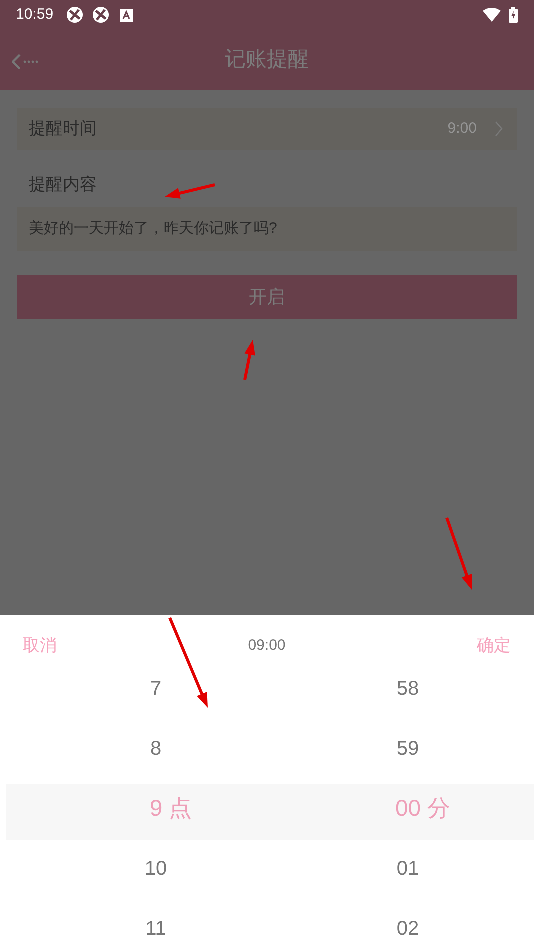 The width and height of the screenshot is (534, 950). Describe the element at coordinates (492, 15) in the screenshot. I see `wifi-icon` at that location.